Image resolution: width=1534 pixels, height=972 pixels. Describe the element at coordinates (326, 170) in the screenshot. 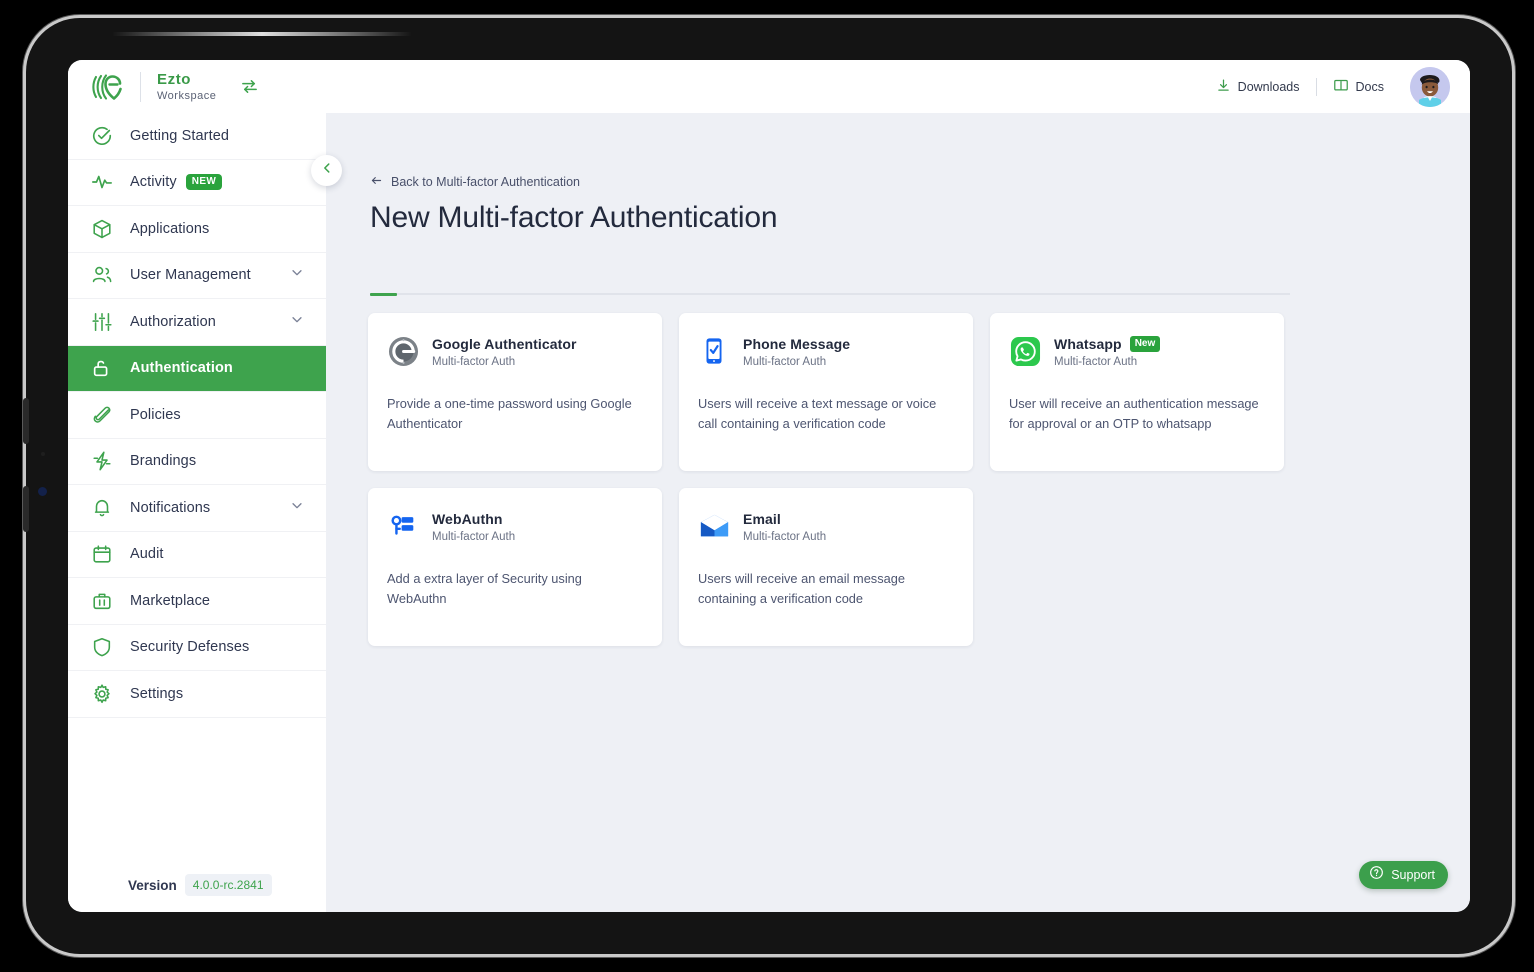

I see `sidebar-collapse-button` at that location.